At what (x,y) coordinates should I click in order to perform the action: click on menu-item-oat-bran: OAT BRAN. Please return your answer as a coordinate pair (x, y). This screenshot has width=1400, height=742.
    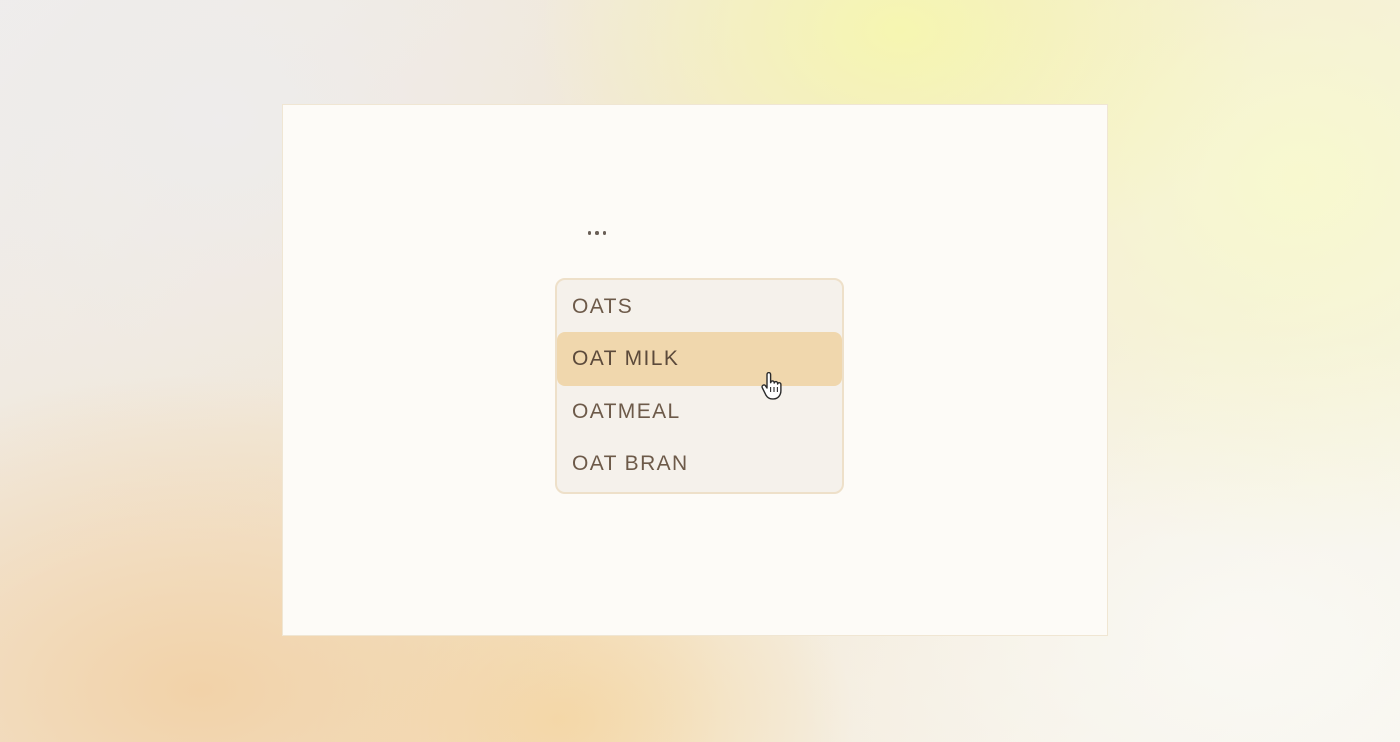
    Looking at the image, I should click on (699, 464).